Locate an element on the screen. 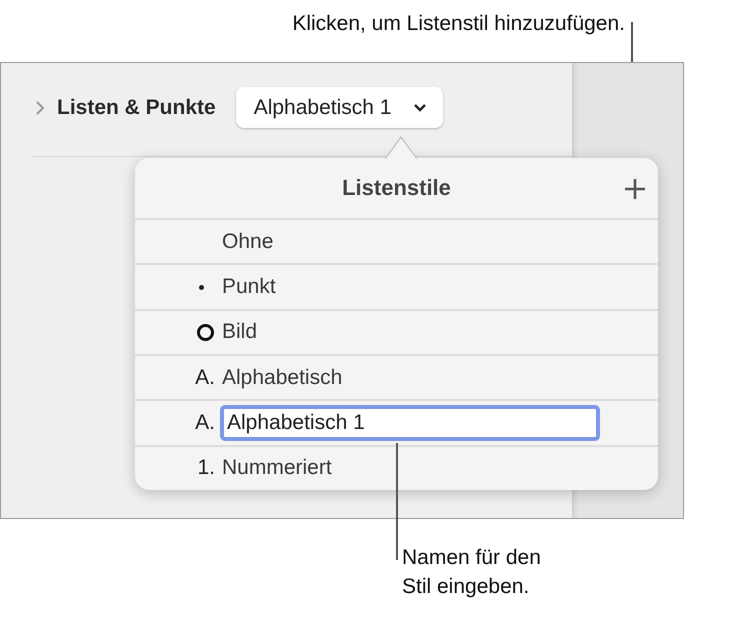 This screenshot has width=747, height=617. circle-icon is located at coordinates (205, 332).